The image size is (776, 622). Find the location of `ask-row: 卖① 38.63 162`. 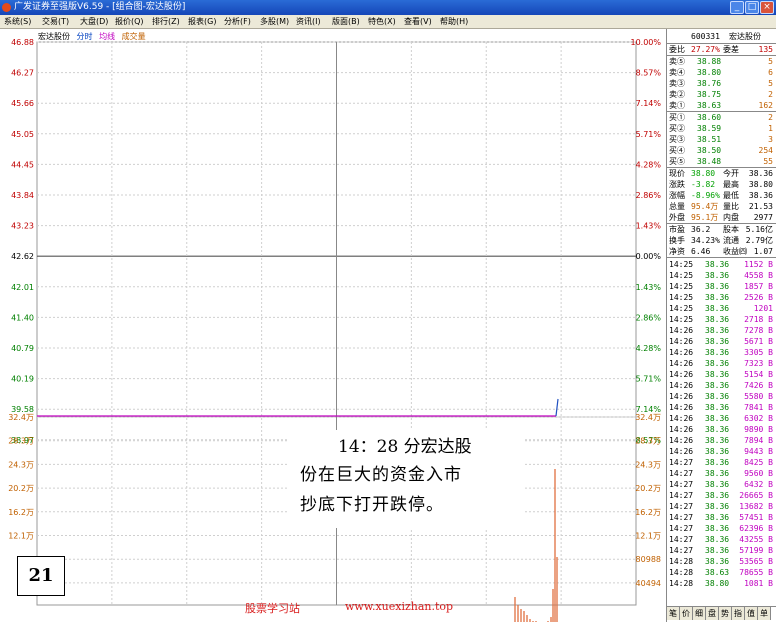

ask-row: 卖① 38.63 162 is located at coordinates (721, 105).